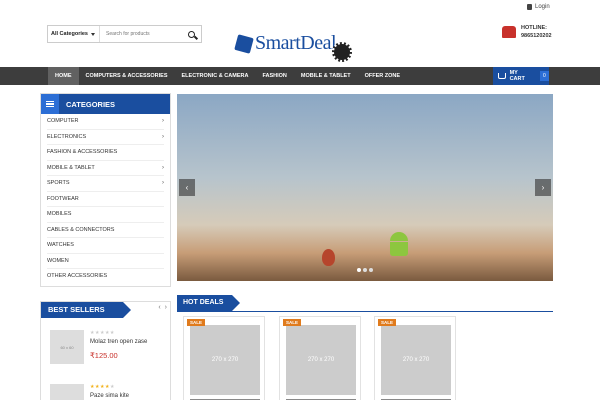 This screenshot has height=400, width=600. I want to click on slider-dots, so click(365, 270).